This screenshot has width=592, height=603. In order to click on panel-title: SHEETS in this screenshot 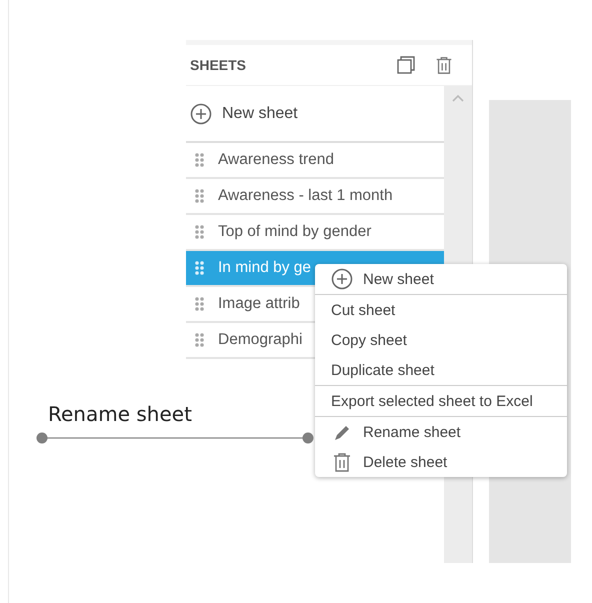, I will do `click(219, 65)`.